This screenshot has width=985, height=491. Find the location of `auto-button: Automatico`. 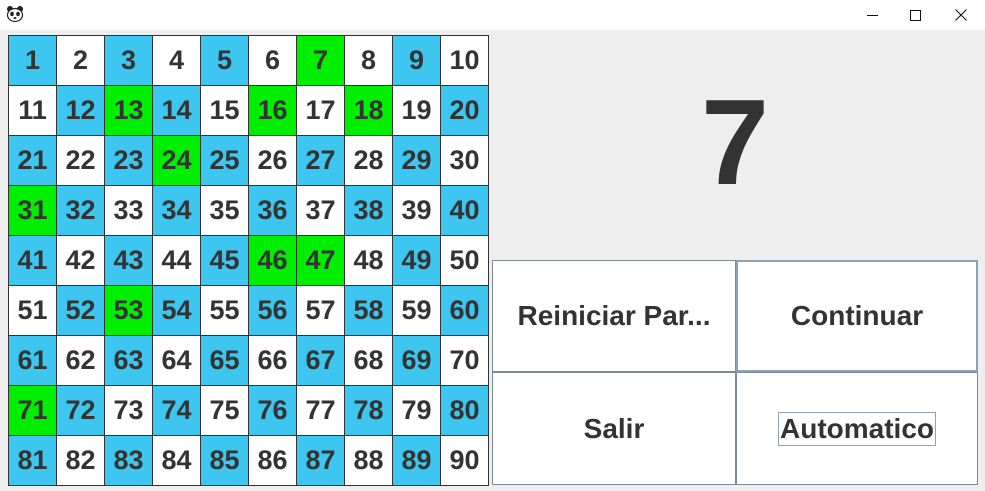

auto-button: Automatico is located at coordinates (857, 428).